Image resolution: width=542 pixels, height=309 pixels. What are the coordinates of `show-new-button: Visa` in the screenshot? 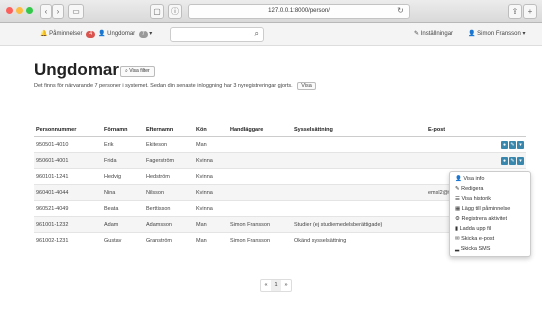 It's located at (306, 86).